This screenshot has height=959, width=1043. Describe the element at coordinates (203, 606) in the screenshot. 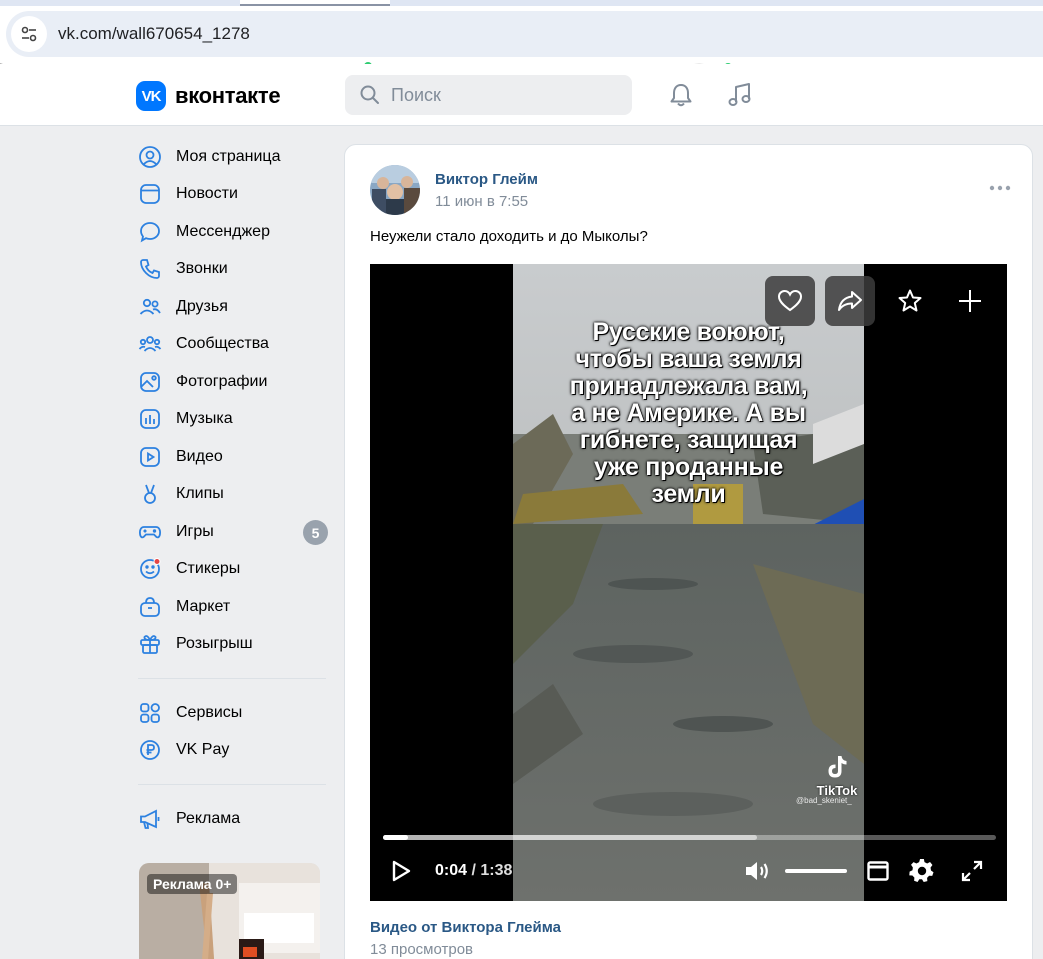

I see `nav-label: Маркет` at that location.